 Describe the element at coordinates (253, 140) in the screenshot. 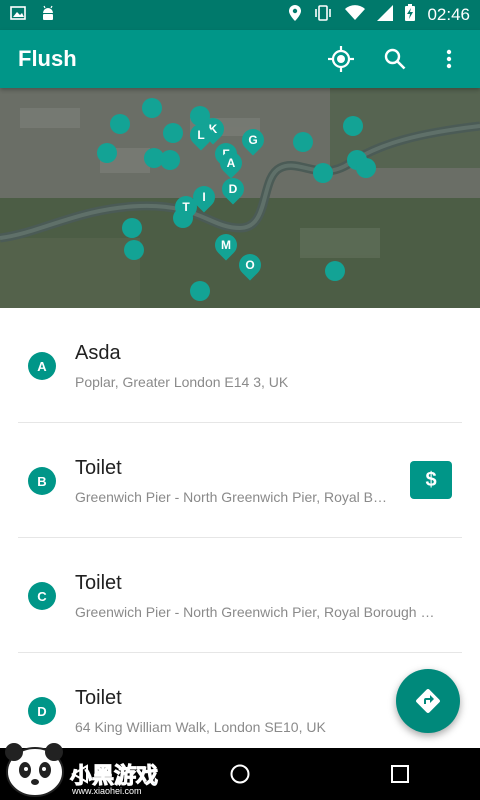

I see `map-marker-g: G` at that location.